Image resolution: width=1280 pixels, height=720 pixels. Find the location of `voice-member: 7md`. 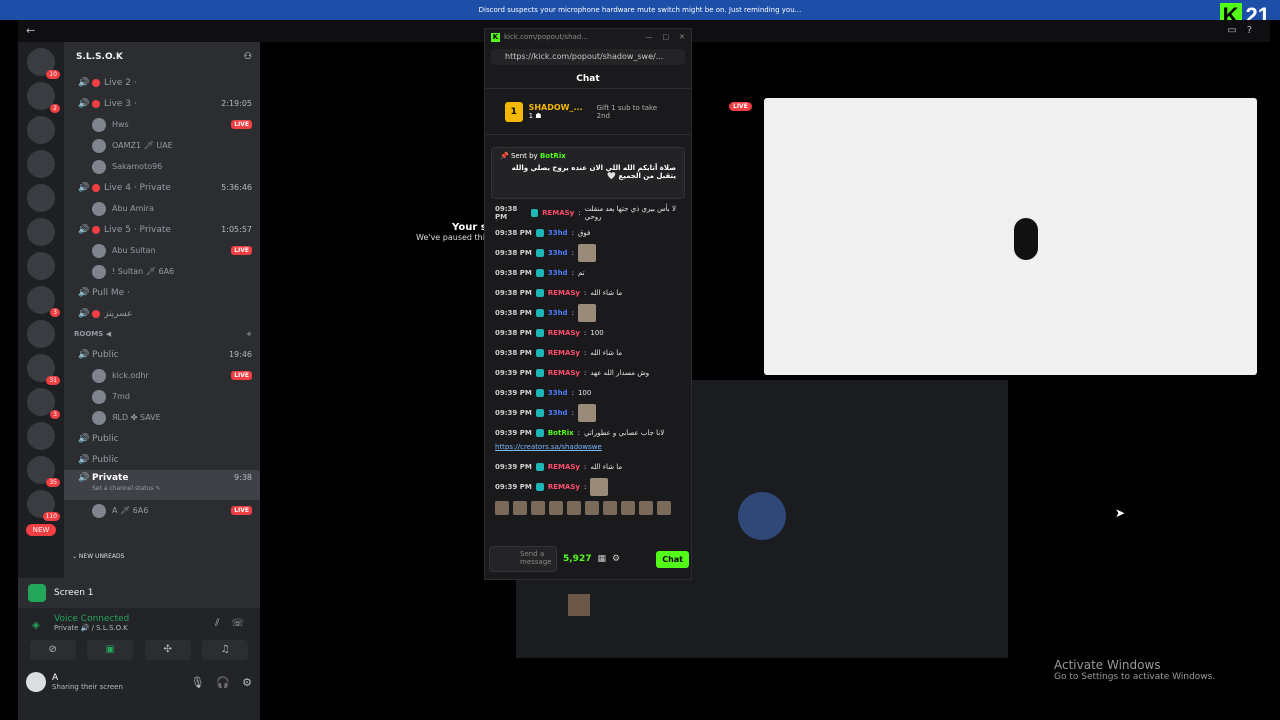

voice-member: 7md is located at coordinates (162, 396).